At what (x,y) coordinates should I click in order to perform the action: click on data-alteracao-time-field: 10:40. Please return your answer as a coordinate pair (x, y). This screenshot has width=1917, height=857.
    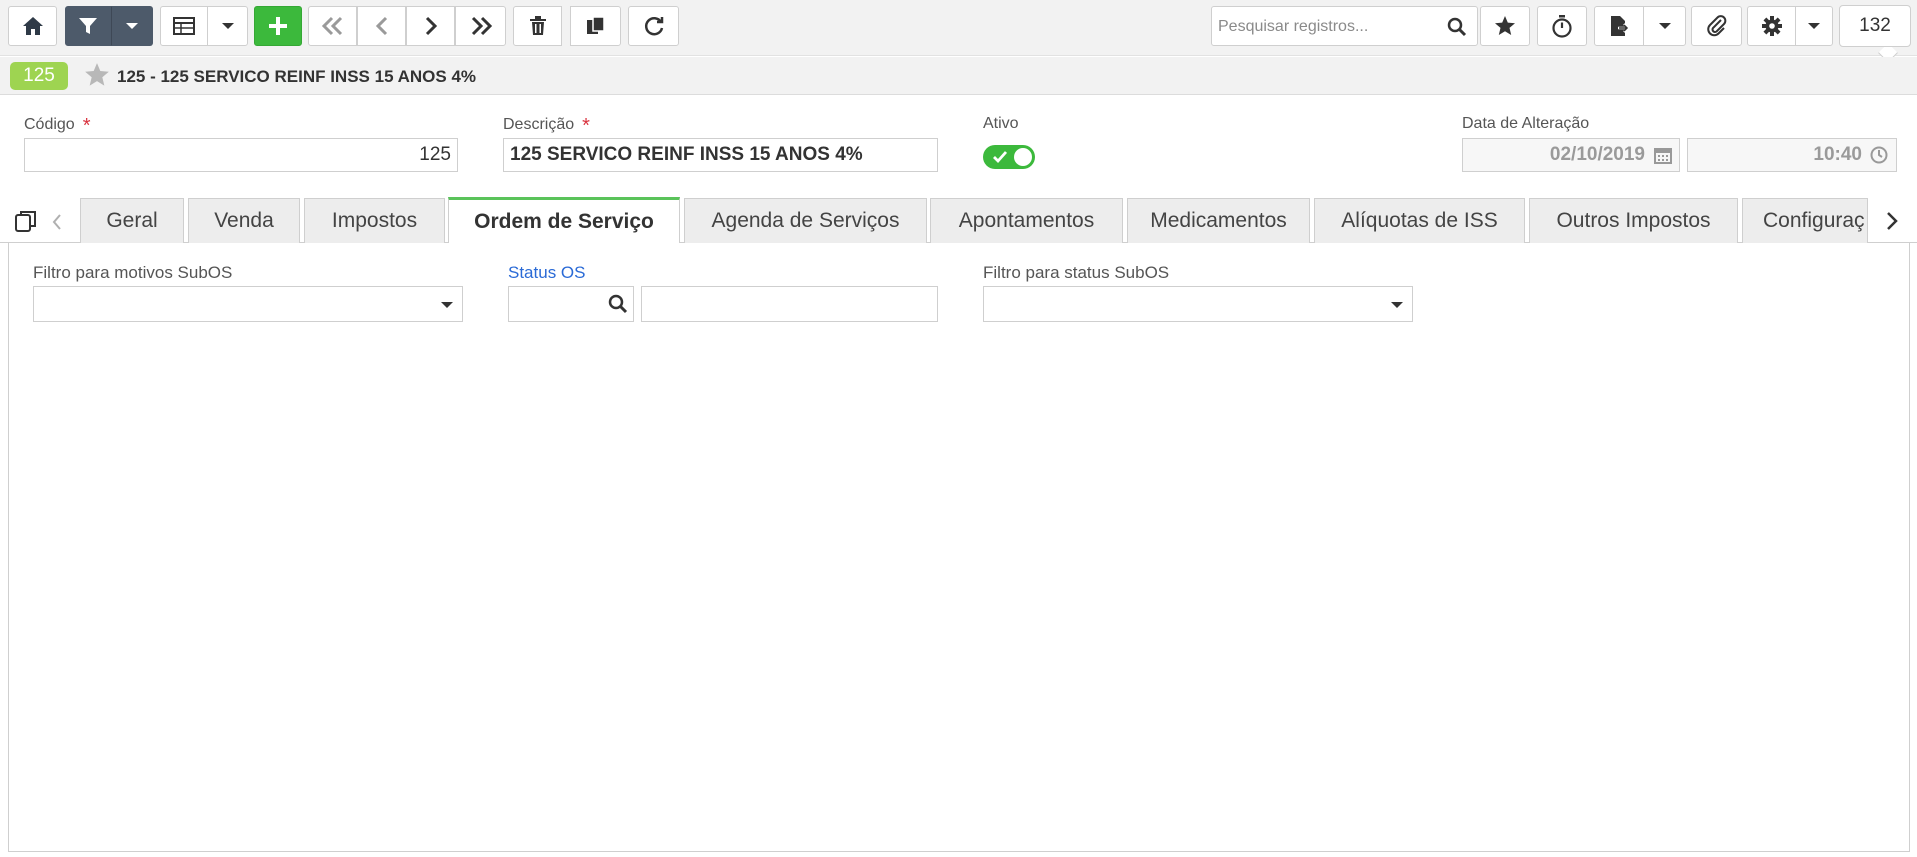
    Looking at the image, I should click on (1792, 155).